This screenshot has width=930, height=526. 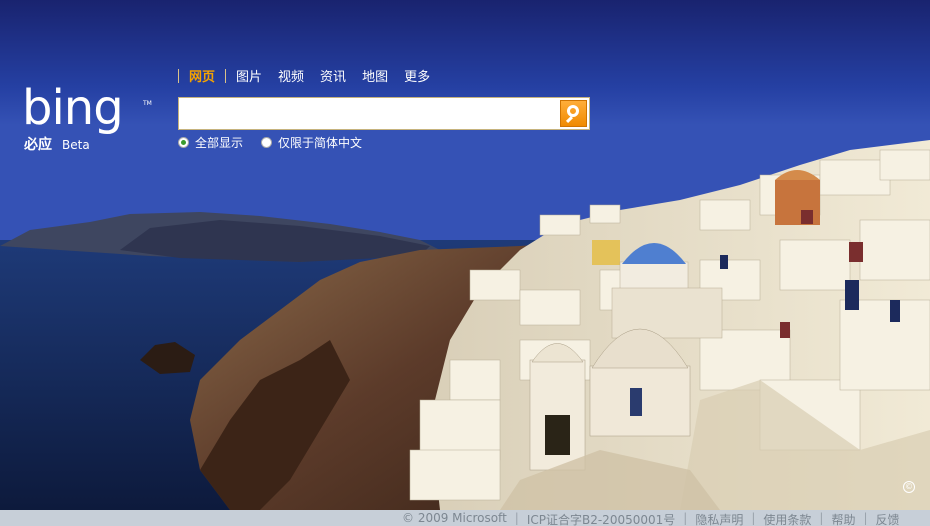 I want to click on search-input, so click(x=370, y=114).